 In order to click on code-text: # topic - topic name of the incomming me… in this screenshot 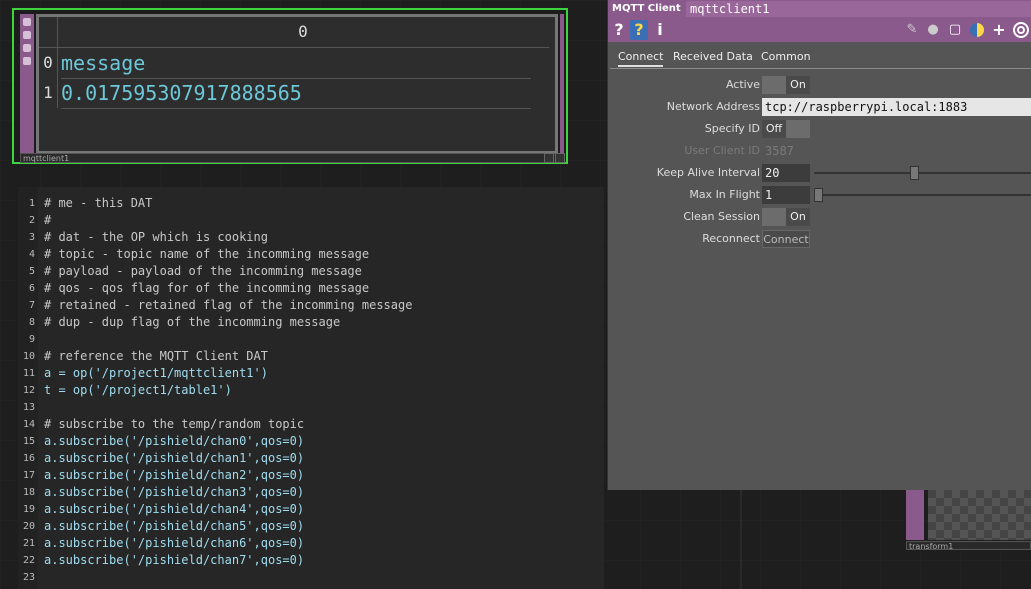, I will do `click(207, 254)`.